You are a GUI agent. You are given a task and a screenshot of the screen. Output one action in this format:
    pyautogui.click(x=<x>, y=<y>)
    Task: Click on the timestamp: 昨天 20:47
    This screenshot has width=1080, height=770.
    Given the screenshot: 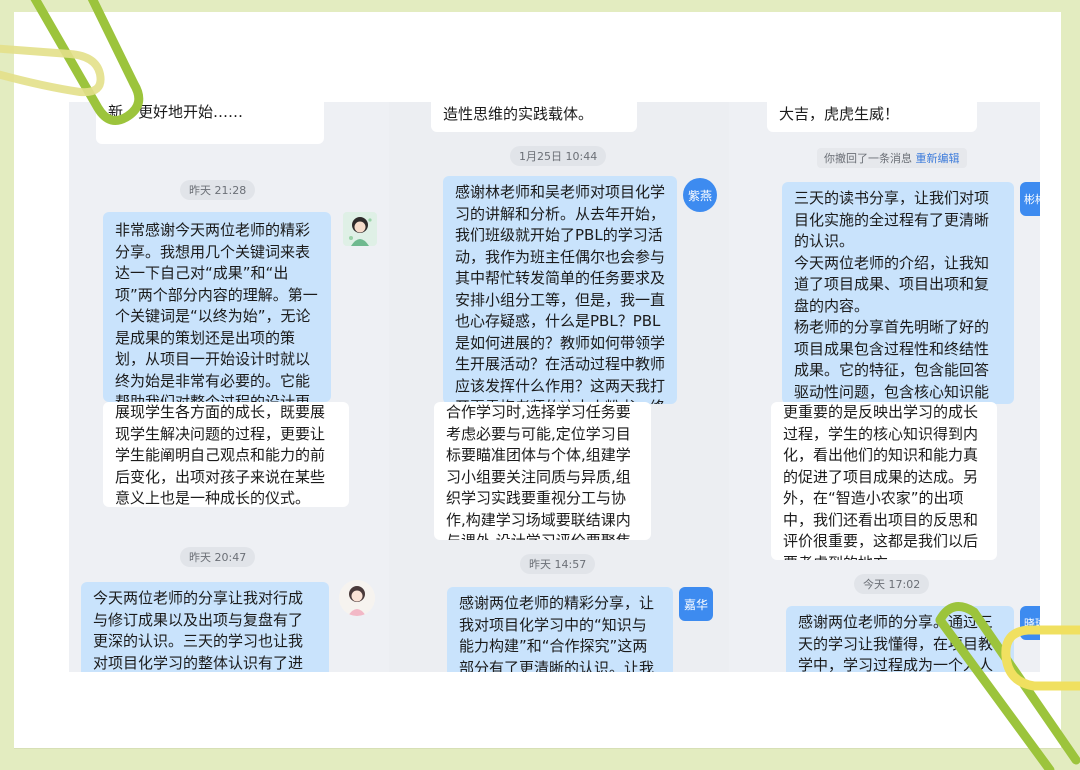 What is the action you would take?
    pyautogui.click(x=218, y=557)
    